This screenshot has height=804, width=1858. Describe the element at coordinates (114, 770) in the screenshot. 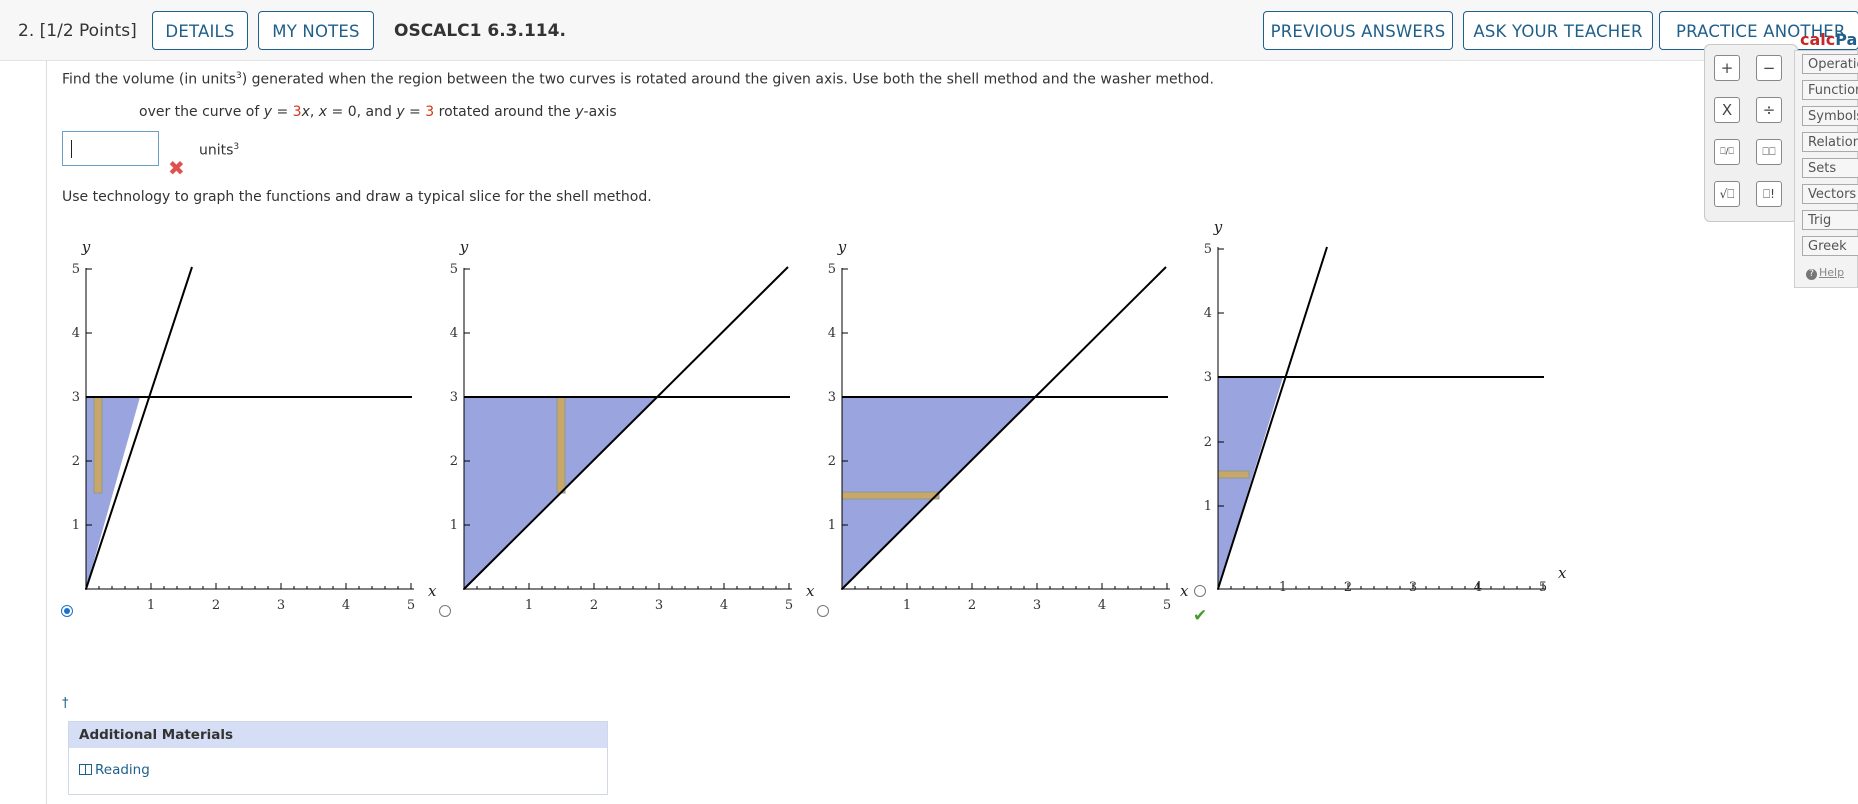

I see `reading-link: Reading` at that location.